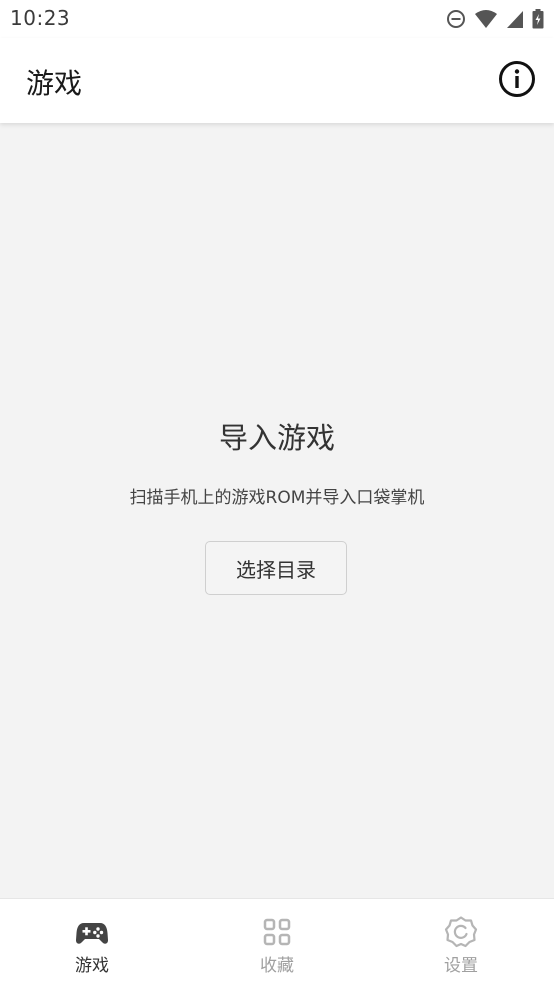 Image resolution: width=554 pixels, height=985 pixels. I want to click on bottom-nav: 游戏 收藏 设置, so click(277, 941).